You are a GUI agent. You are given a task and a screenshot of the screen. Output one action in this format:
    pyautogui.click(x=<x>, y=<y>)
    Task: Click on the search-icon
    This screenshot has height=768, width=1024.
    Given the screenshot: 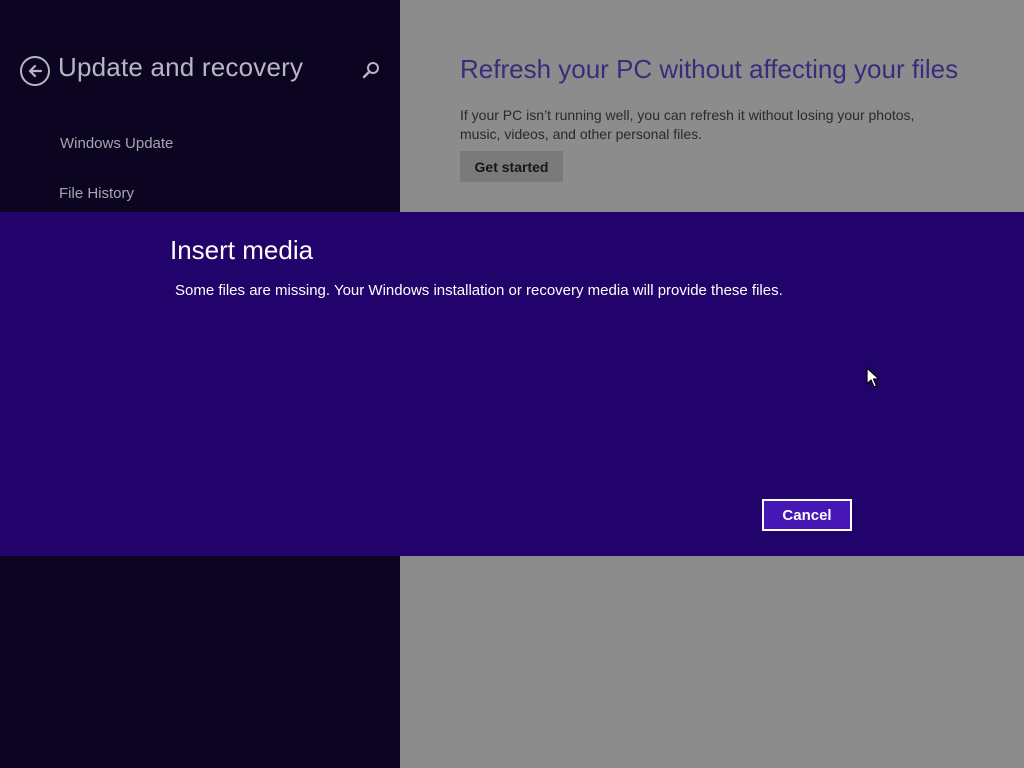 What is the action you would take?
    pyautogui.click(x=370, y=70)
    